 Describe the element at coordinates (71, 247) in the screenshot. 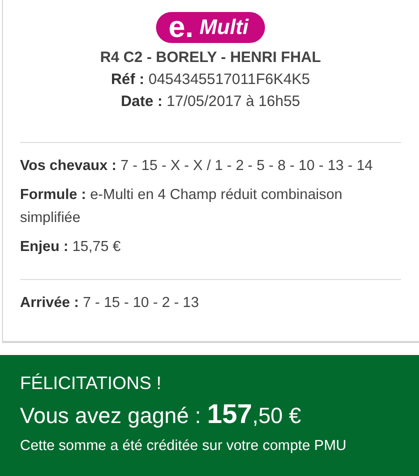

I see `bet-detail: Enjeu : 15,75 €` at that location.